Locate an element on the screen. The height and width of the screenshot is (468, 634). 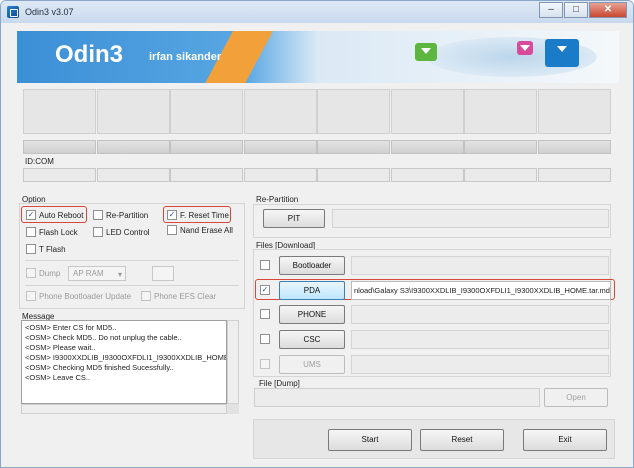
title-bar: Odin3 v3.07 – □ ✕ is located at coordinates (317, 12).